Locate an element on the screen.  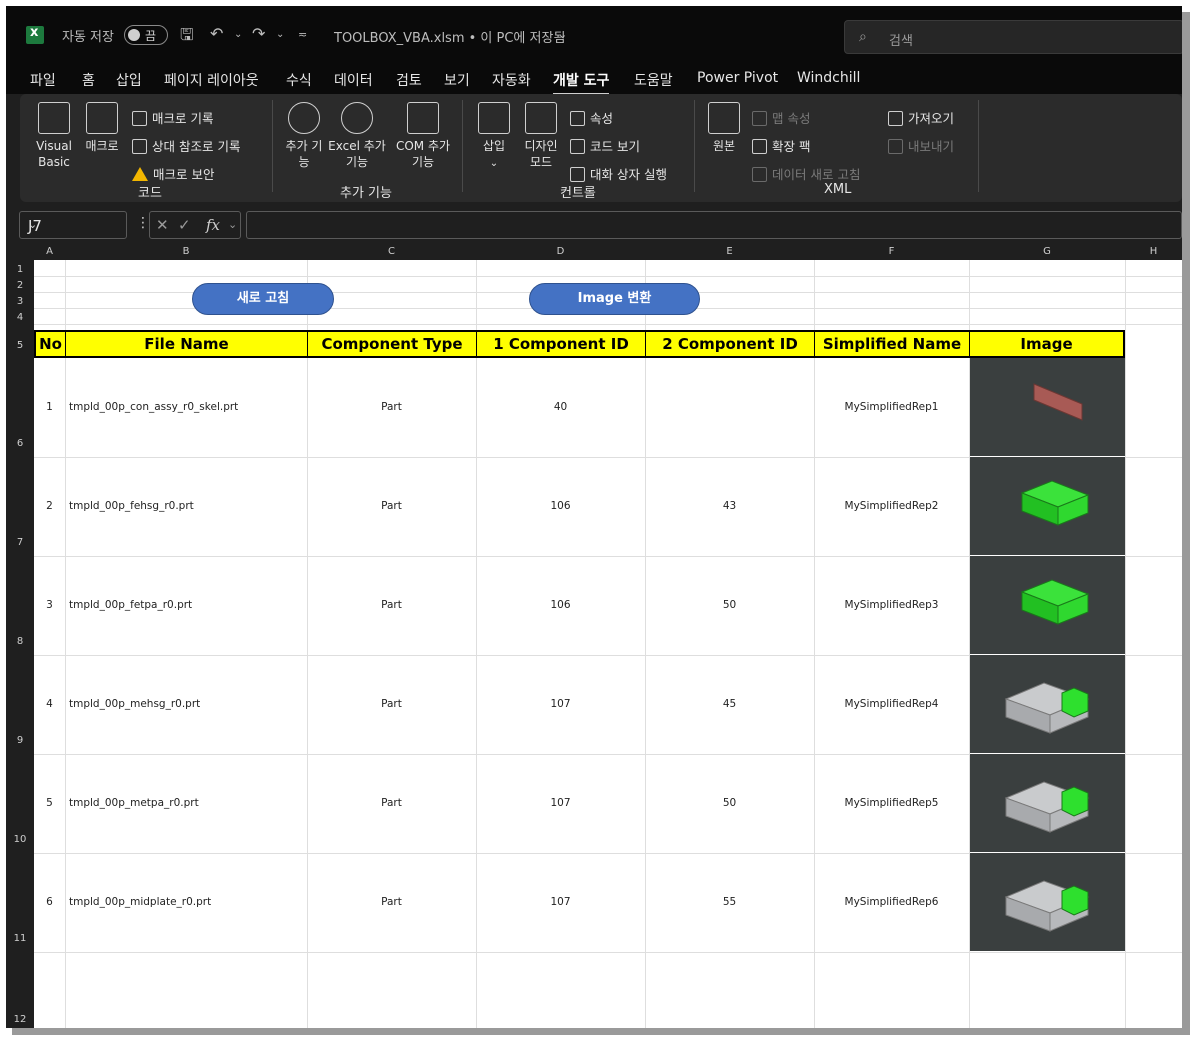
export-button: 내보내기 is located at coordinates (921, 145).